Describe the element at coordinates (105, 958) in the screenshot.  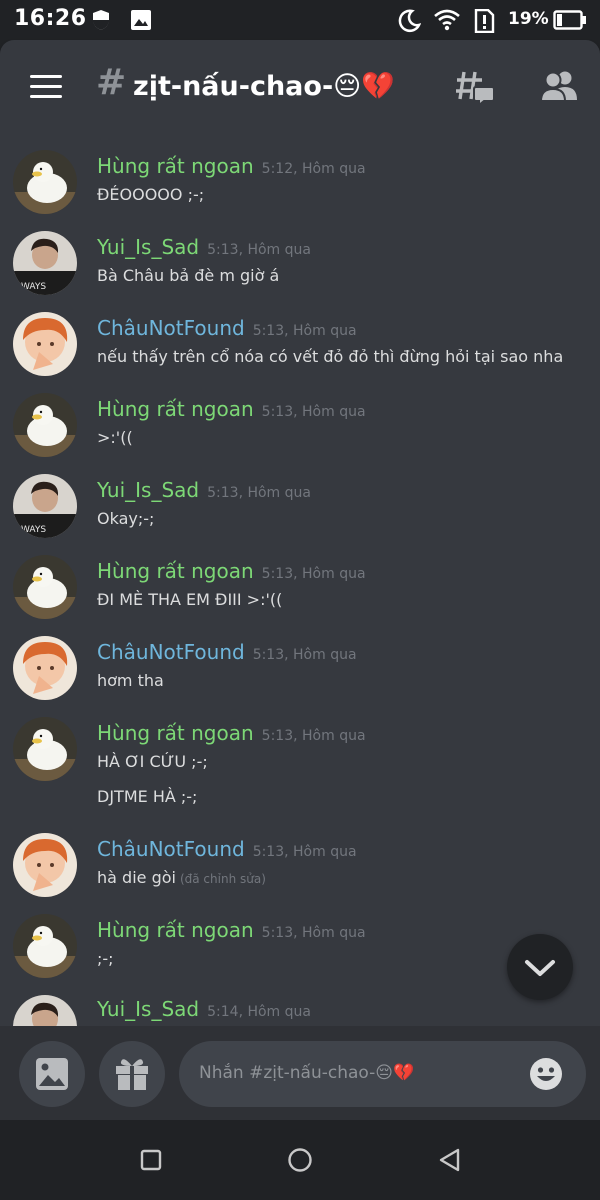
I see `message-content: ;-;` at that location.